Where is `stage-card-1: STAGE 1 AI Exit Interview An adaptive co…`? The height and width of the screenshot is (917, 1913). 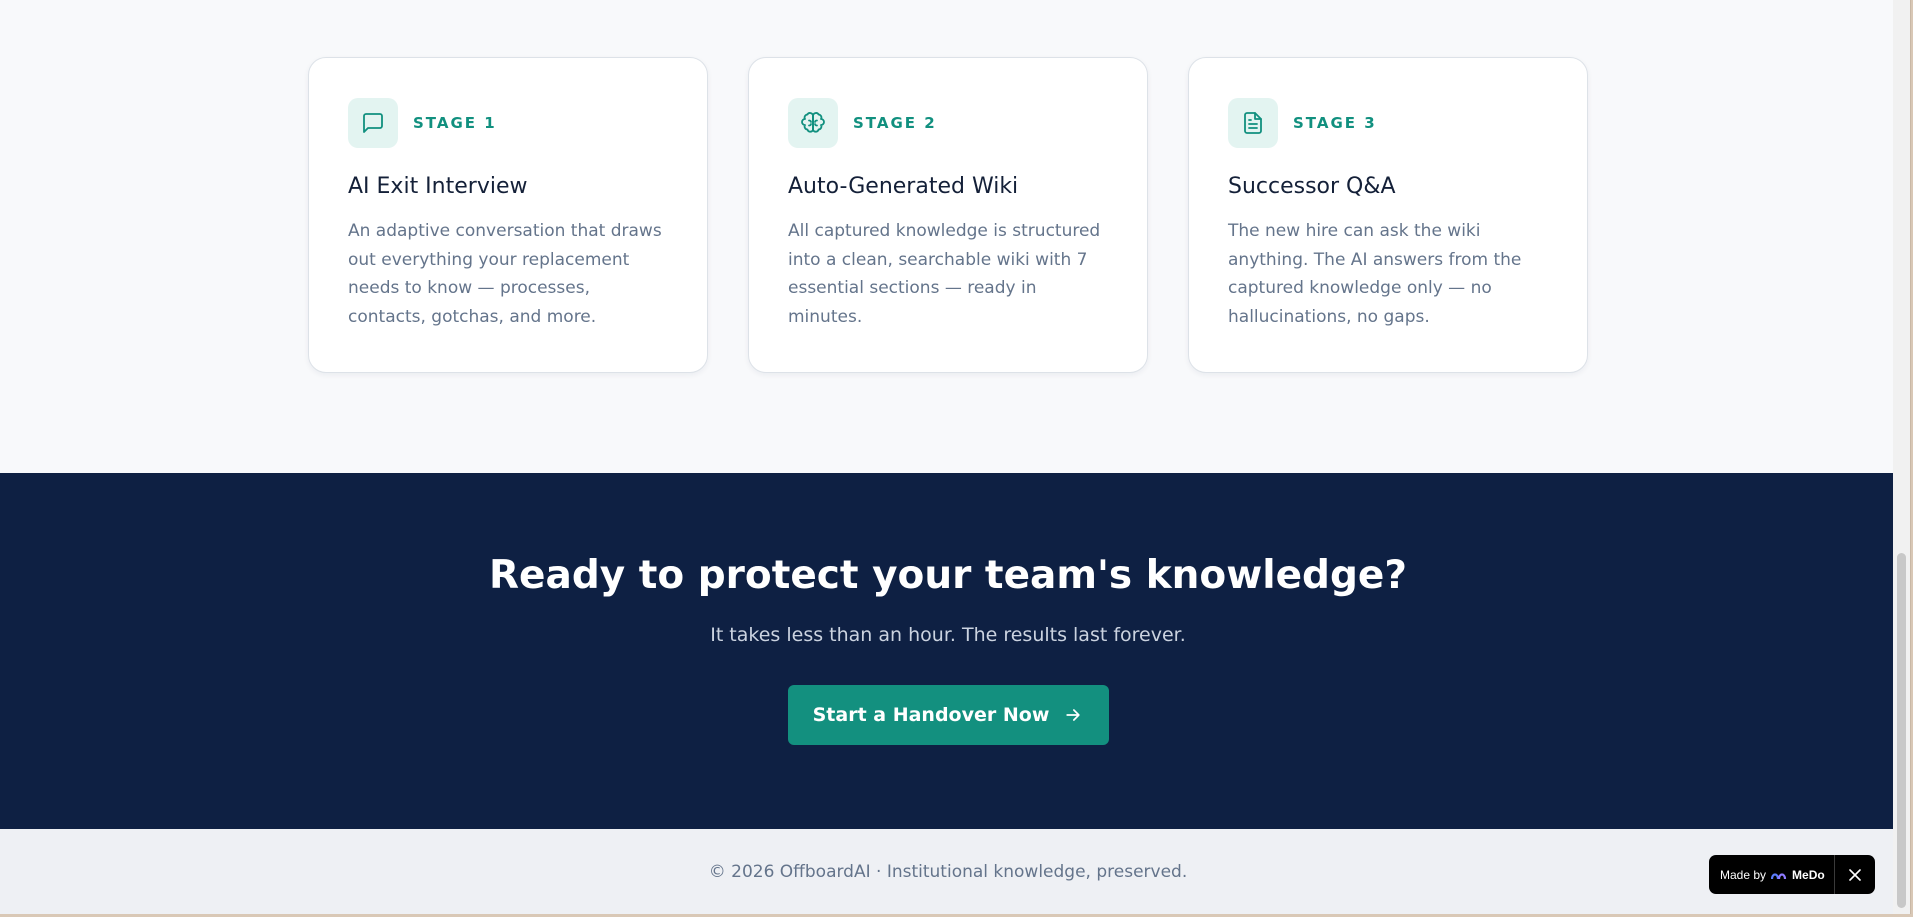
stage-card-1: STAGE 1 AI Exit Interview An adaptive co… is located at coordinates (508, 215).